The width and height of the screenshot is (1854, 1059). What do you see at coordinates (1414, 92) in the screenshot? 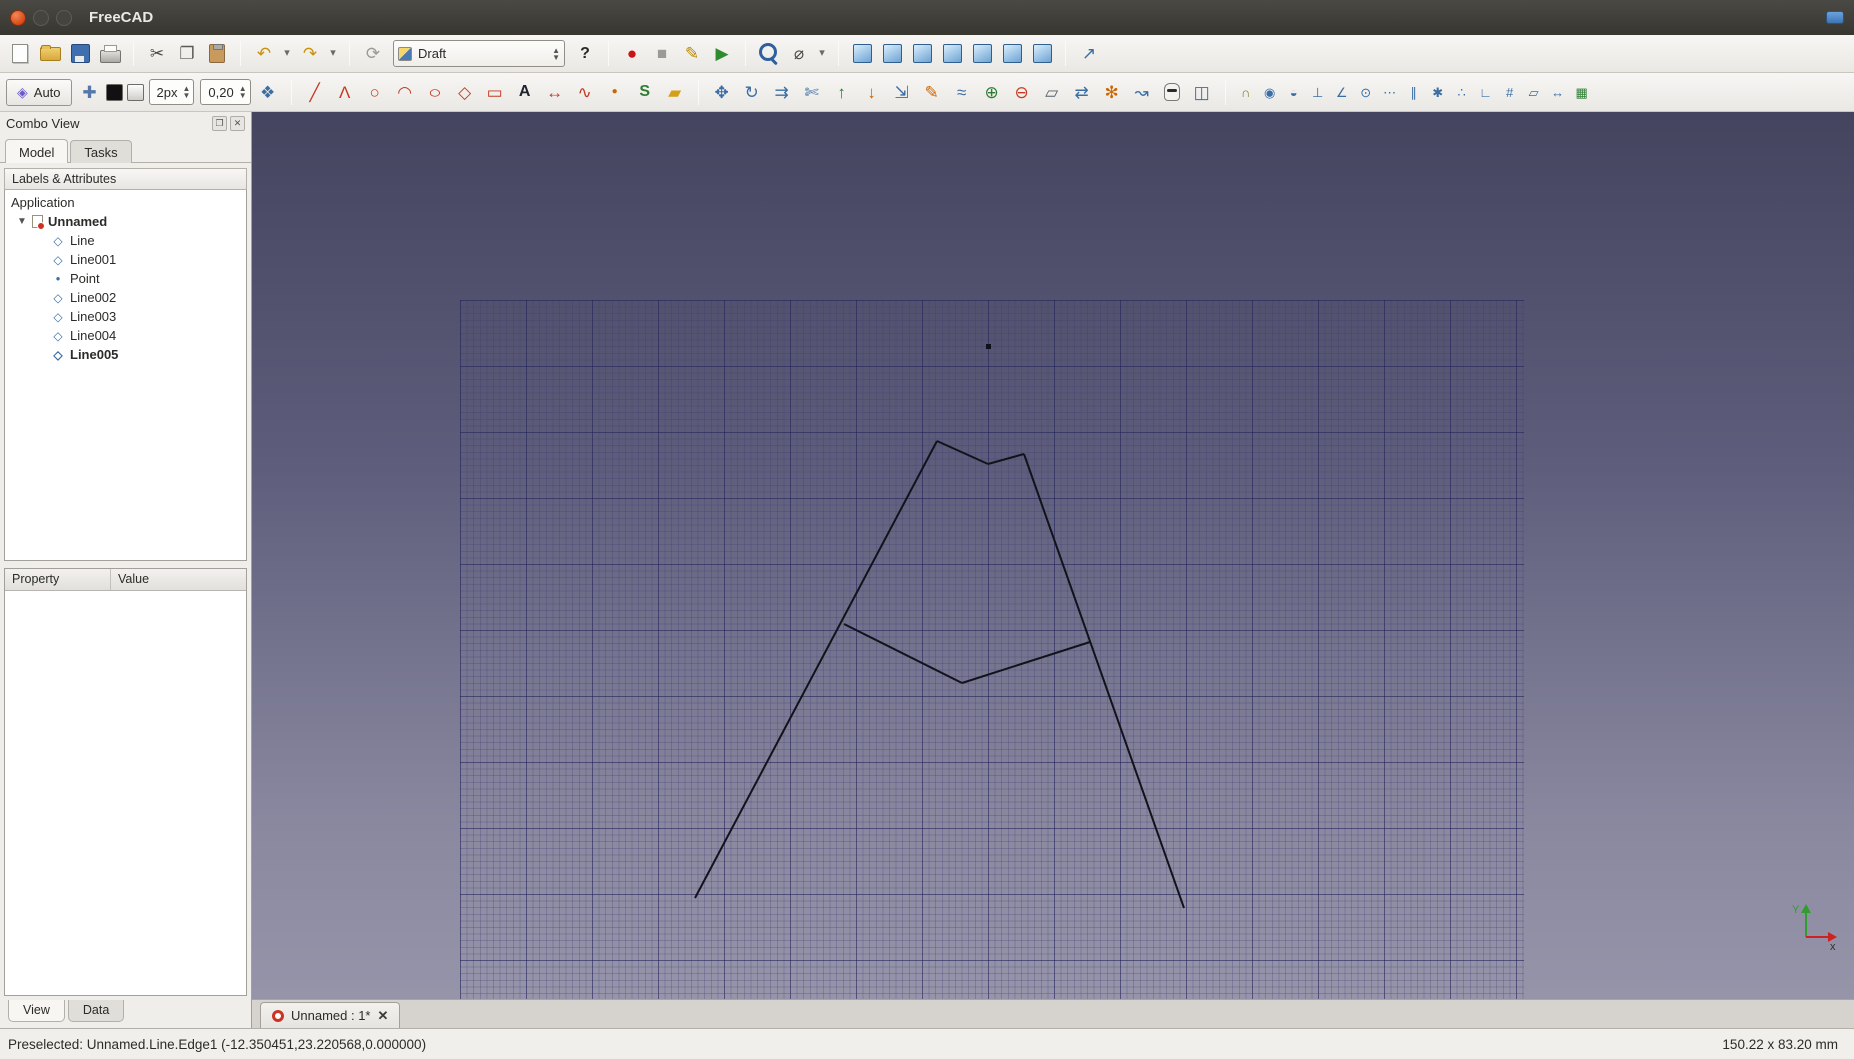
I see `snap-parallel-icon: ∥` at bounding box center [1414, 92].